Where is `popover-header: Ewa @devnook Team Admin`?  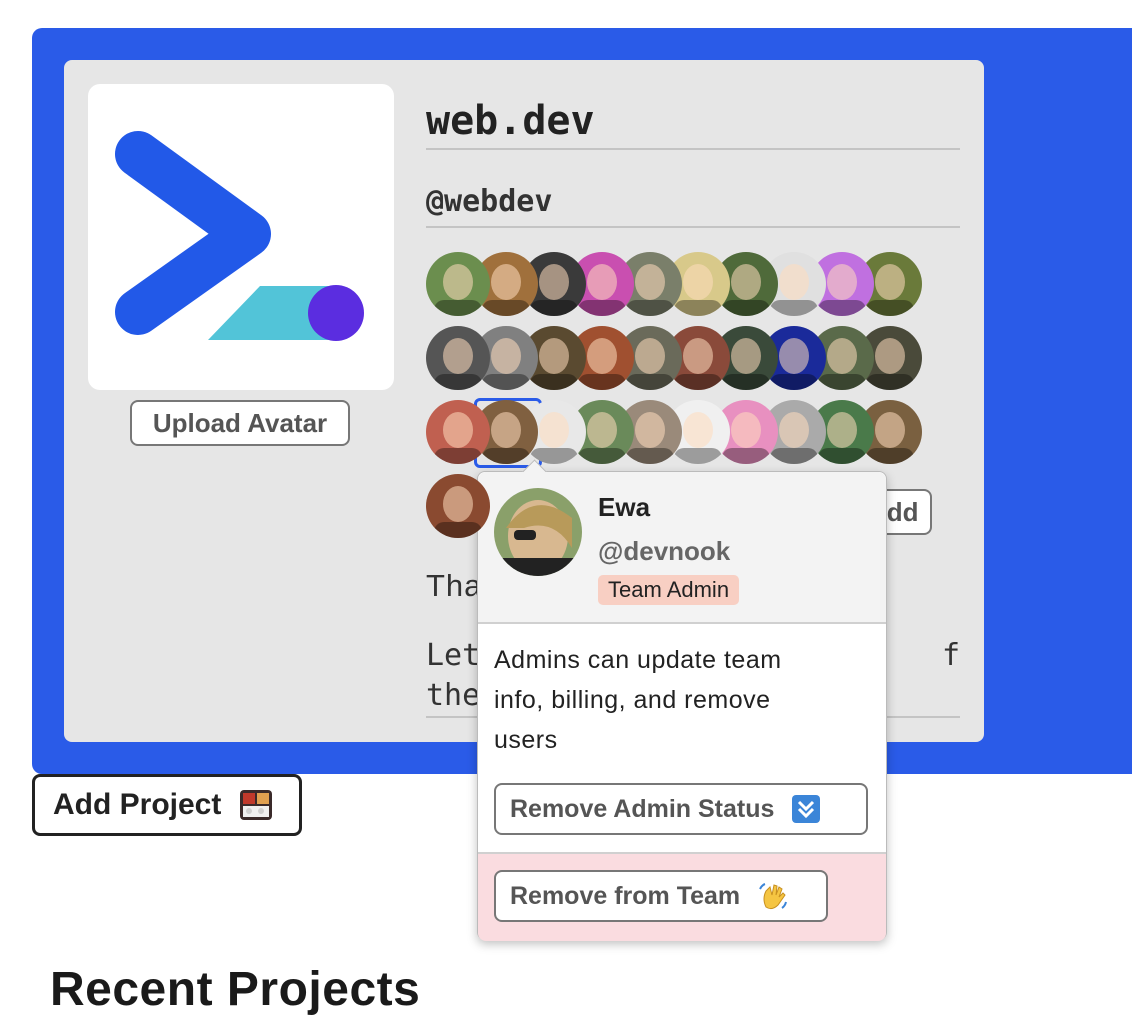 popover-header: Ewa @devnook Team Admin is located at coordinates (682, 548).